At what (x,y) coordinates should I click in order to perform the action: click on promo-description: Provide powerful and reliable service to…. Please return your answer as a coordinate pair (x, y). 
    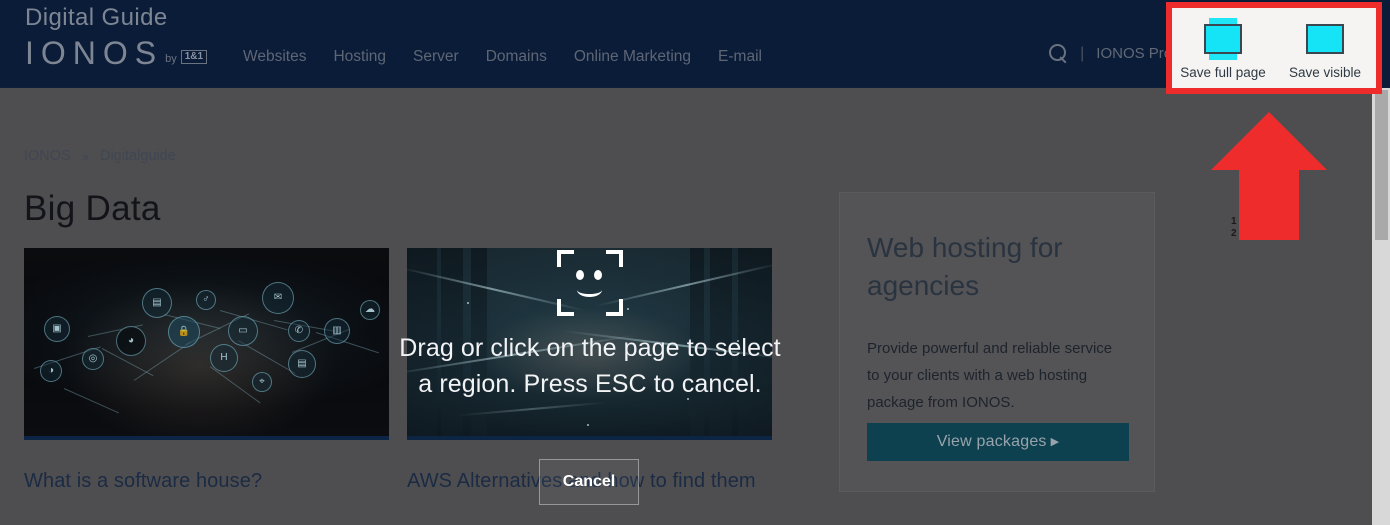
    Looking at the image, I should click on (990, 375).